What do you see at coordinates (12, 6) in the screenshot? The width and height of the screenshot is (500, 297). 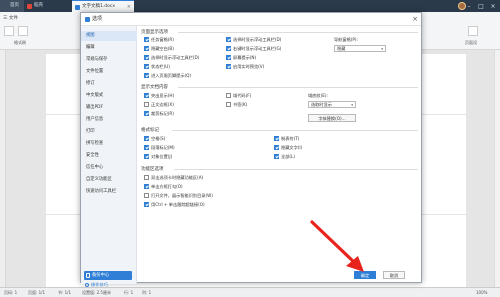 I see `tab-home: 首页` at bounding box center [12, 6].